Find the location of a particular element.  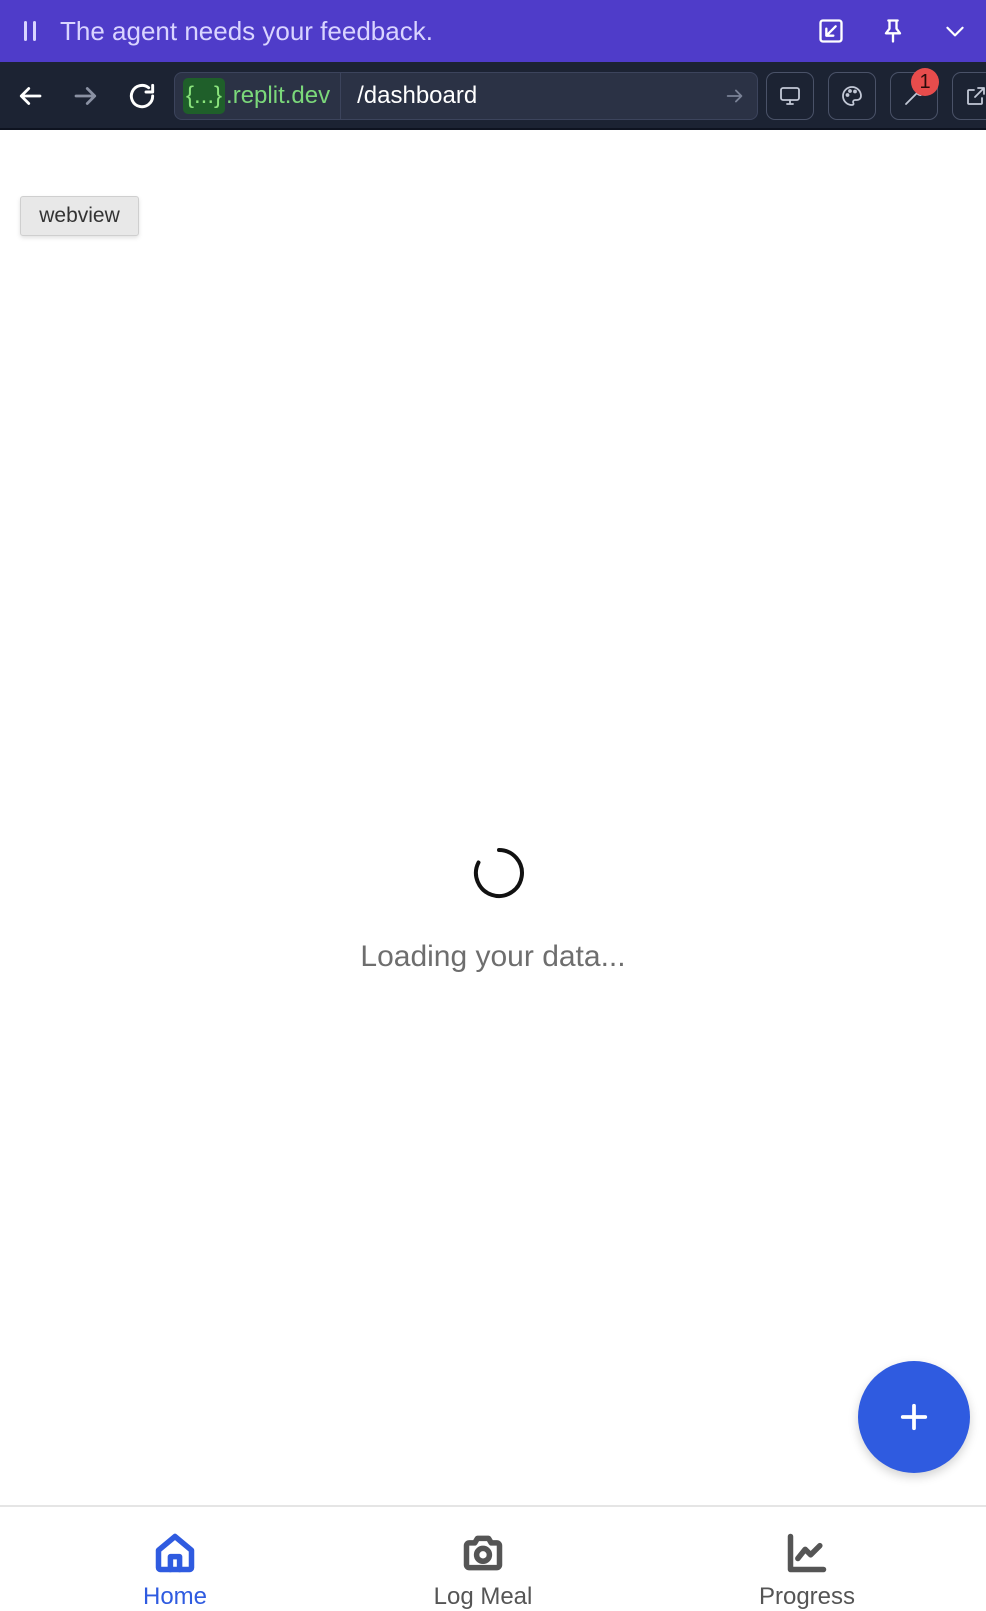

palette-icon is located at coordinates (852, 96).